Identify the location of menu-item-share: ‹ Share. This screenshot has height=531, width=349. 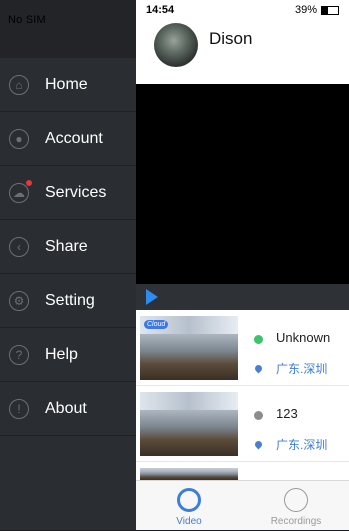
(68, 247).